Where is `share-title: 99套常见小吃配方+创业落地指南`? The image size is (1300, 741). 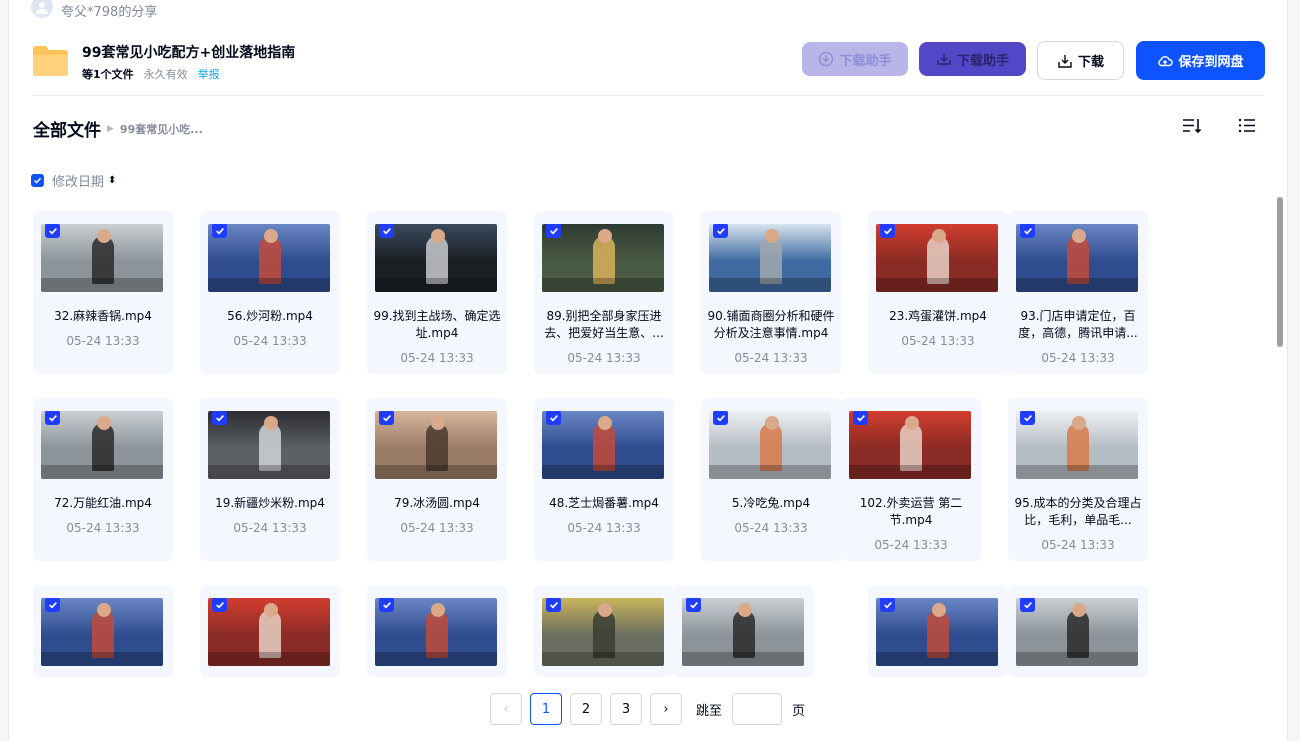 share-title: 99套常见小吃配方+创业落地指南 is located at coordinates (189, 53).